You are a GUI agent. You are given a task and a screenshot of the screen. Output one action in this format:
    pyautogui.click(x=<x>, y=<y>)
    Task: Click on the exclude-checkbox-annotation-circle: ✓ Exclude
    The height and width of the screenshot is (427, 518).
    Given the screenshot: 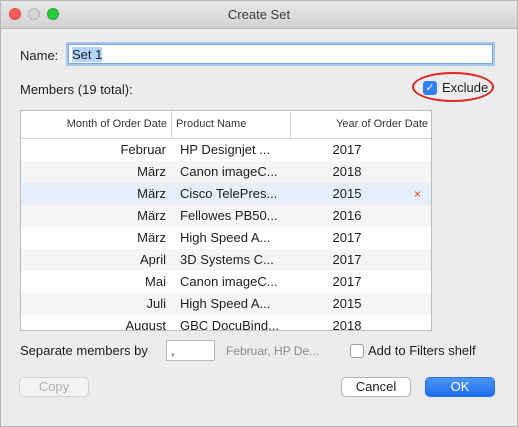 What is the action you would take?
    pyautogui.click(x=453, y=87)
    